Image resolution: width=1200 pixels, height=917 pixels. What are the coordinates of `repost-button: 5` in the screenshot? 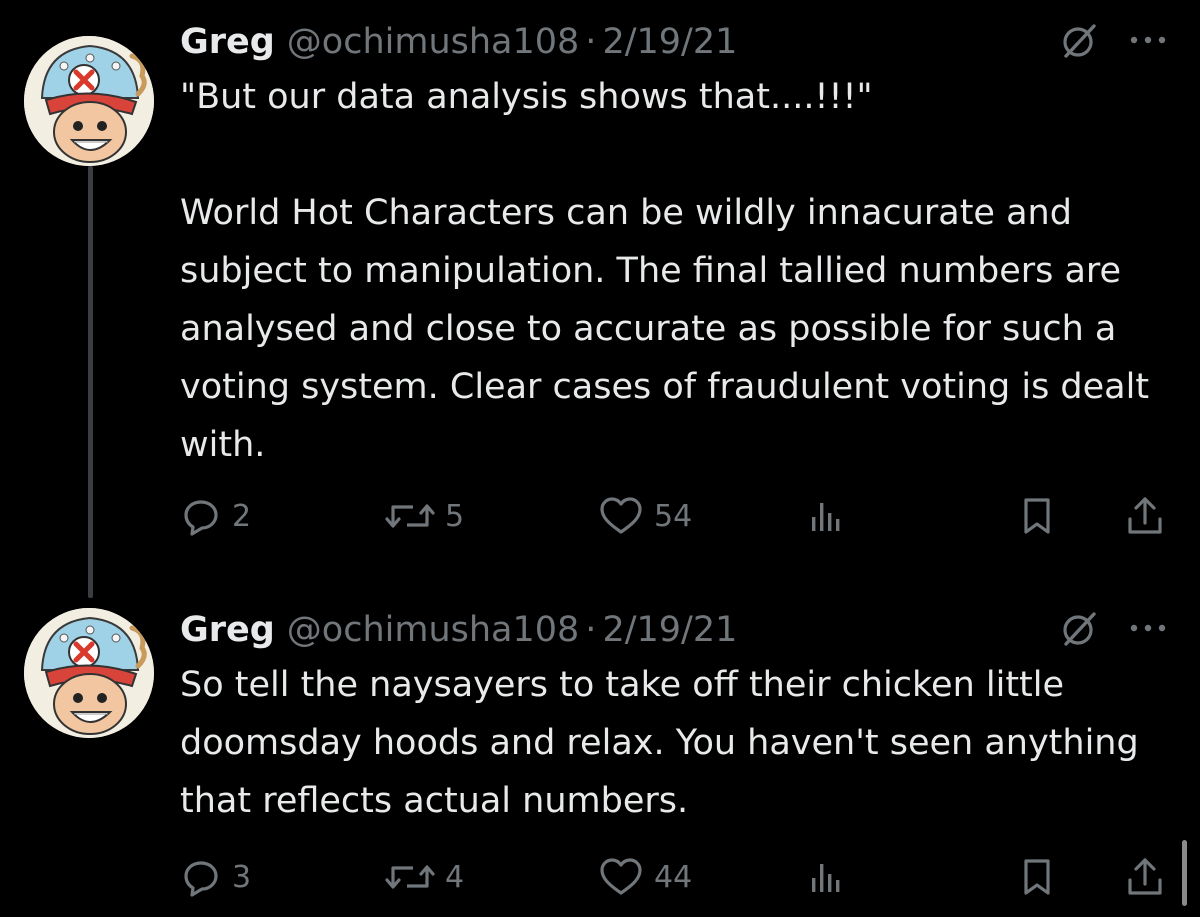 It's located at (424, 516).